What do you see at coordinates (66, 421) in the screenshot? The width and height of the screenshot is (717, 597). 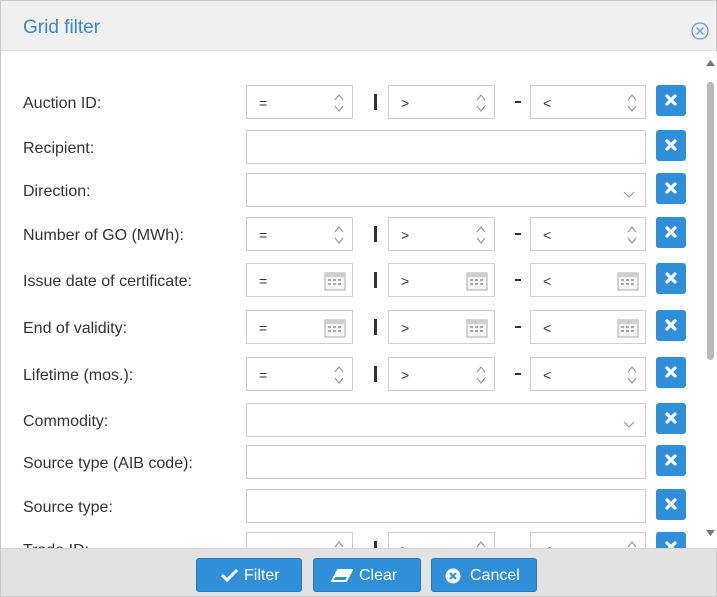 I see `filter-row-label: Commodity:` at bounding box center [66, 421].